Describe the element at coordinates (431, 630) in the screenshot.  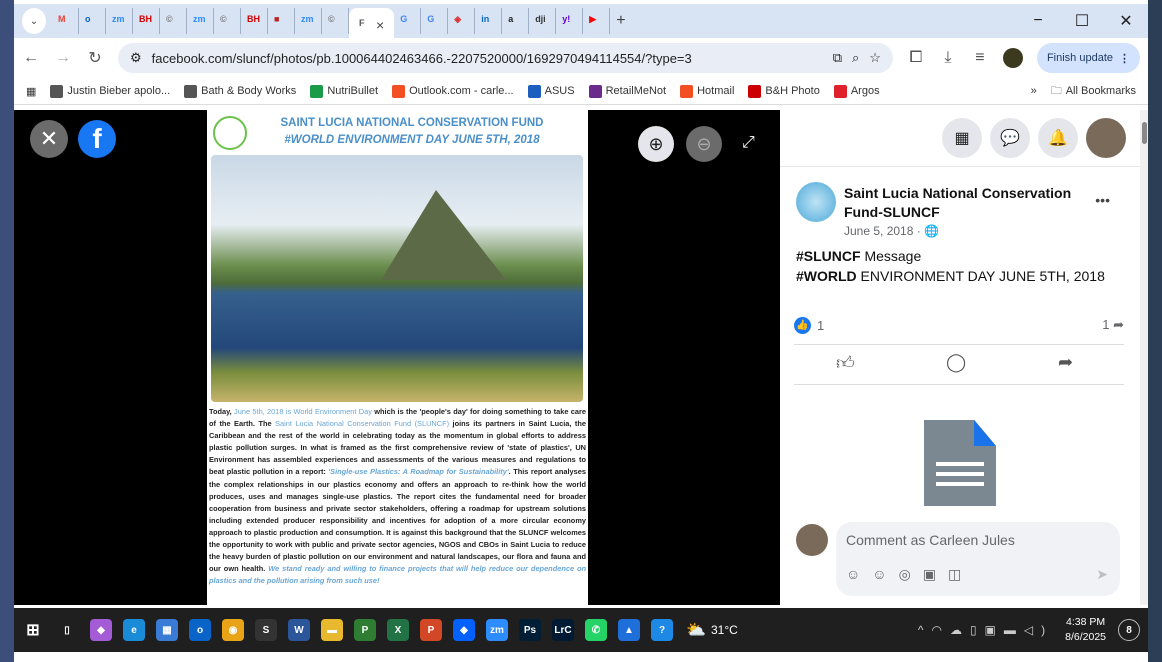
I see `taskbar-app-powerpoint: P` at that location.